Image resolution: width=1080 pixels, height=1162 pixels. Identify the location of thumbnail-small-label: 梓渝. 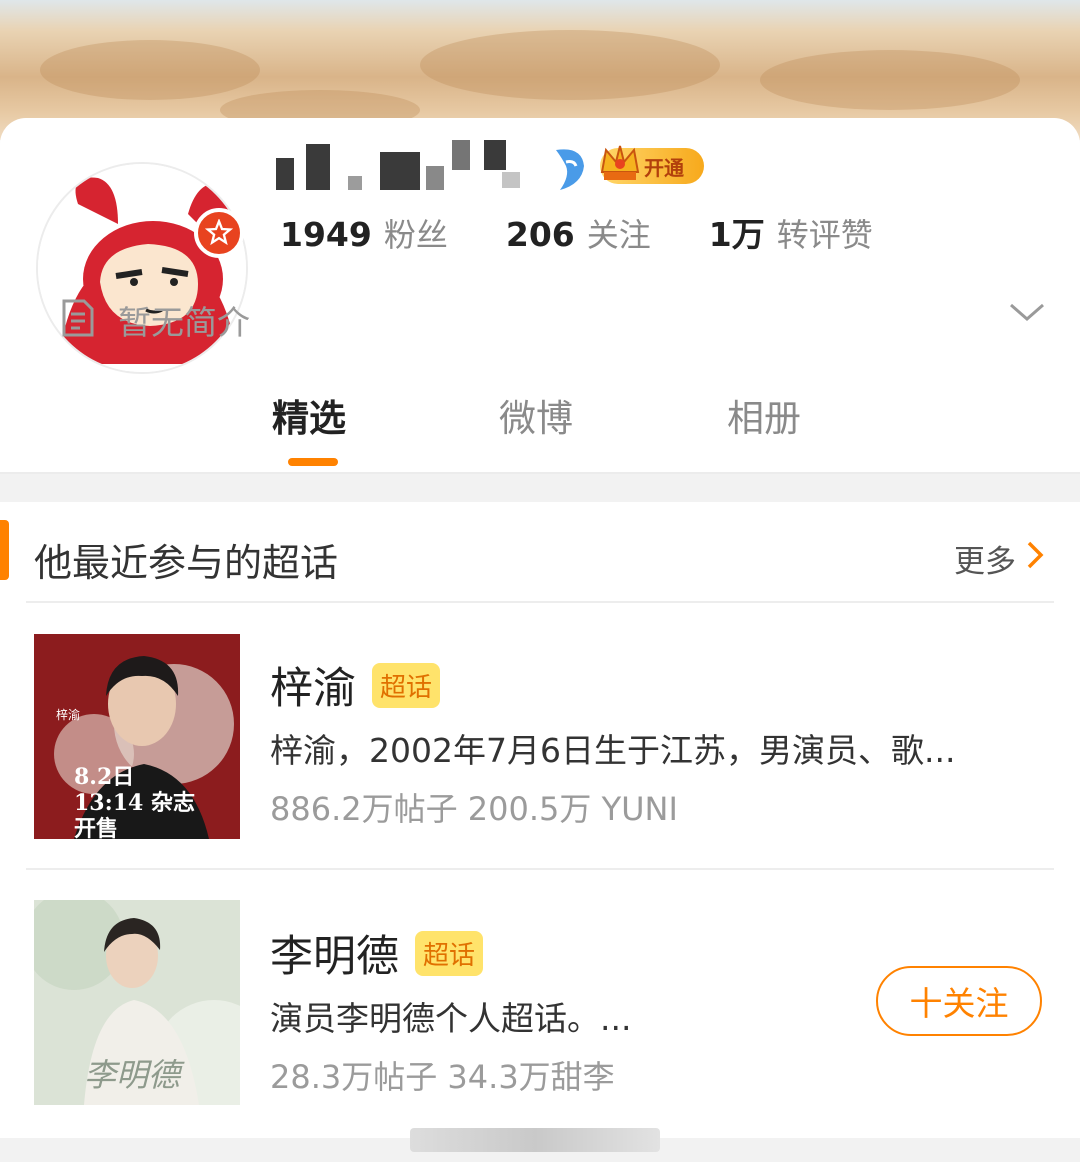
(68, 715).